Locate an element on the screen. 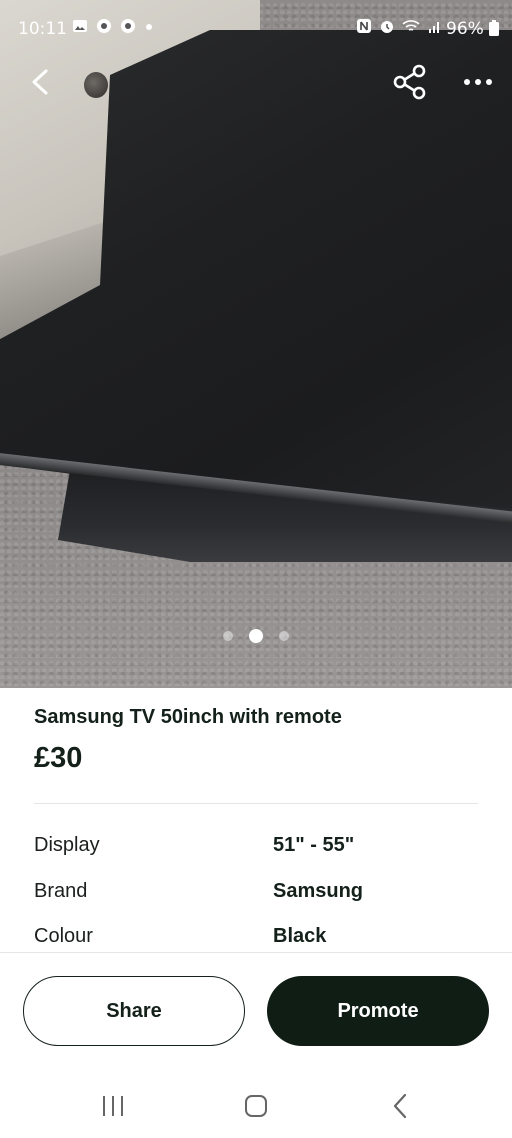 This screenshot has height=1138, width=512. attribute-value: 51" - 55" is located at coordinates (314, 845).